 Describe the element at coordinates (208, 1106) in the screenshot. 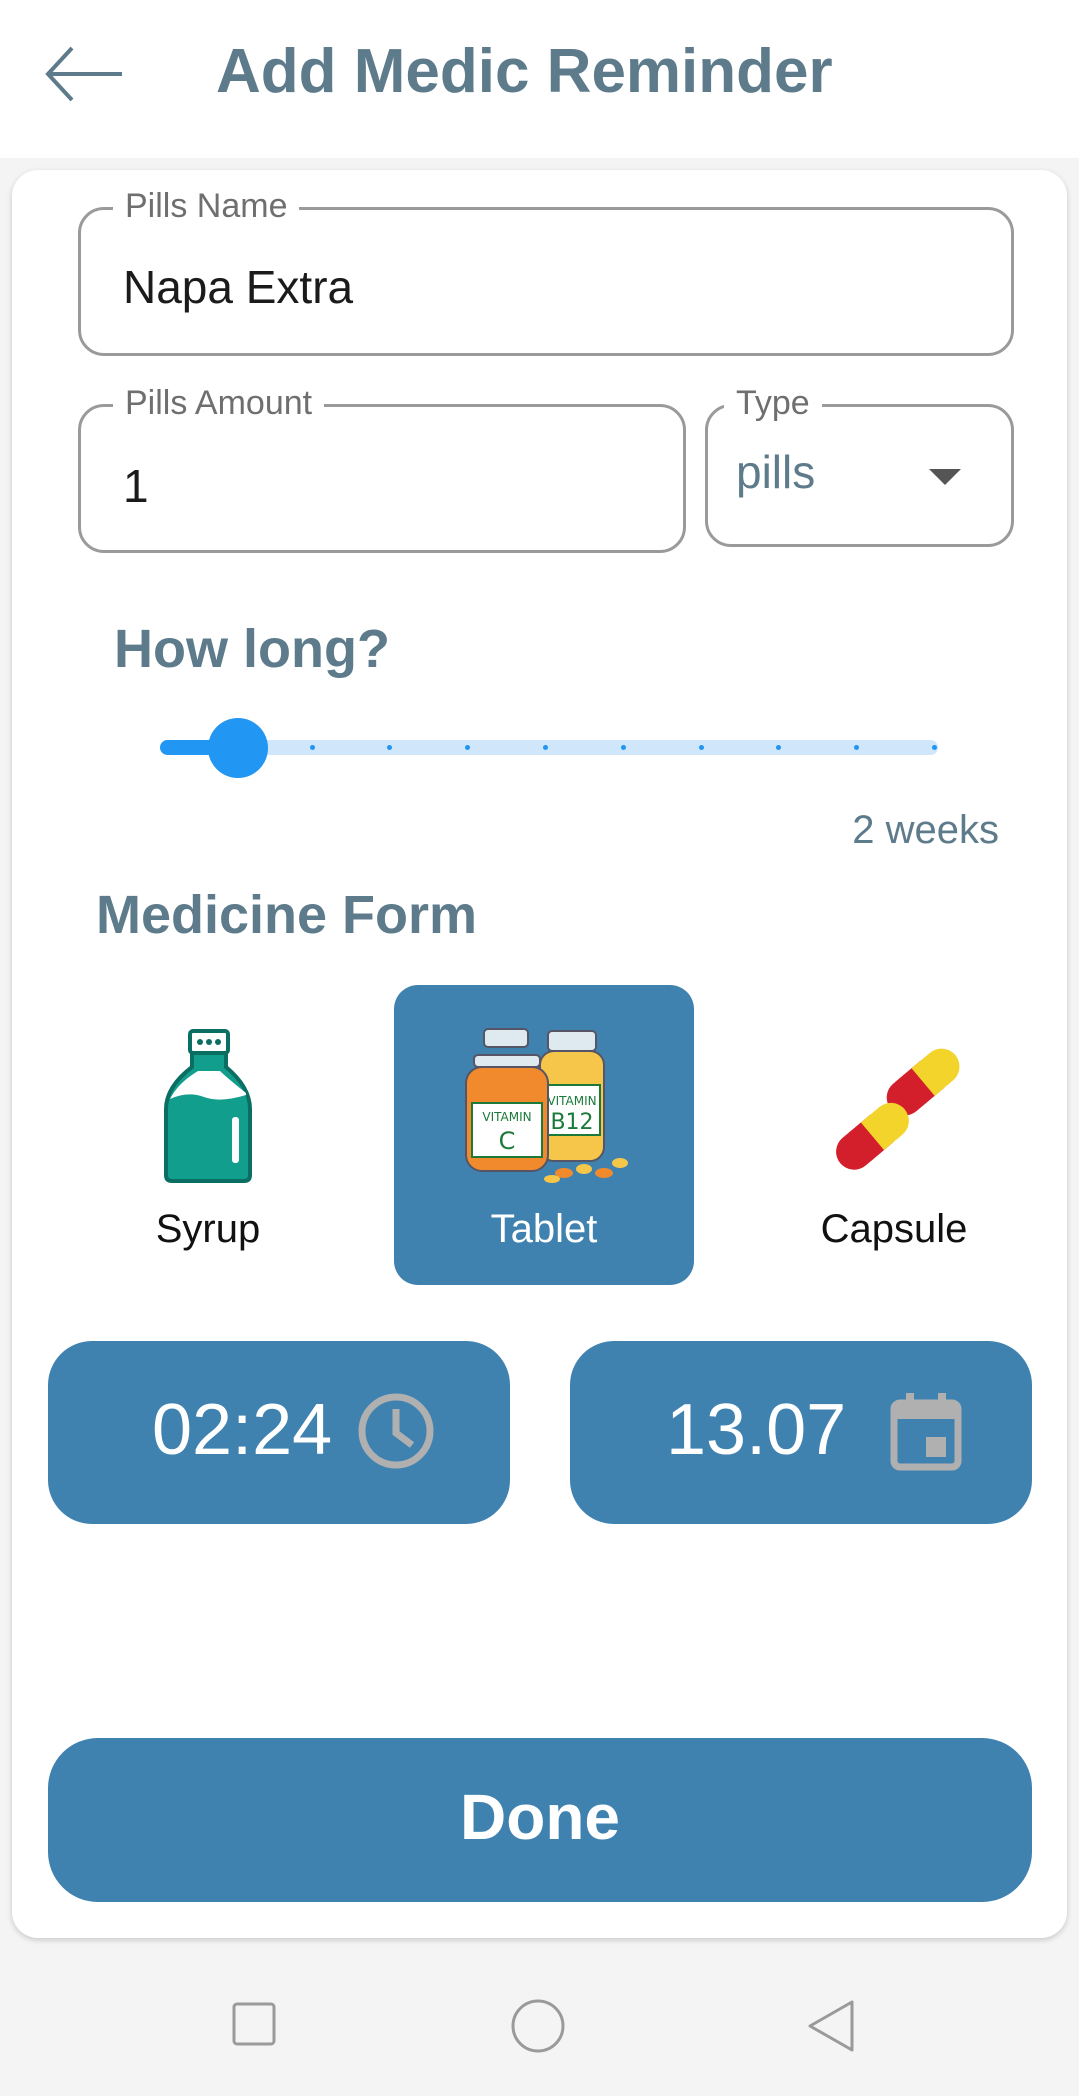

I see `syrup-bottle-icon` at that location.